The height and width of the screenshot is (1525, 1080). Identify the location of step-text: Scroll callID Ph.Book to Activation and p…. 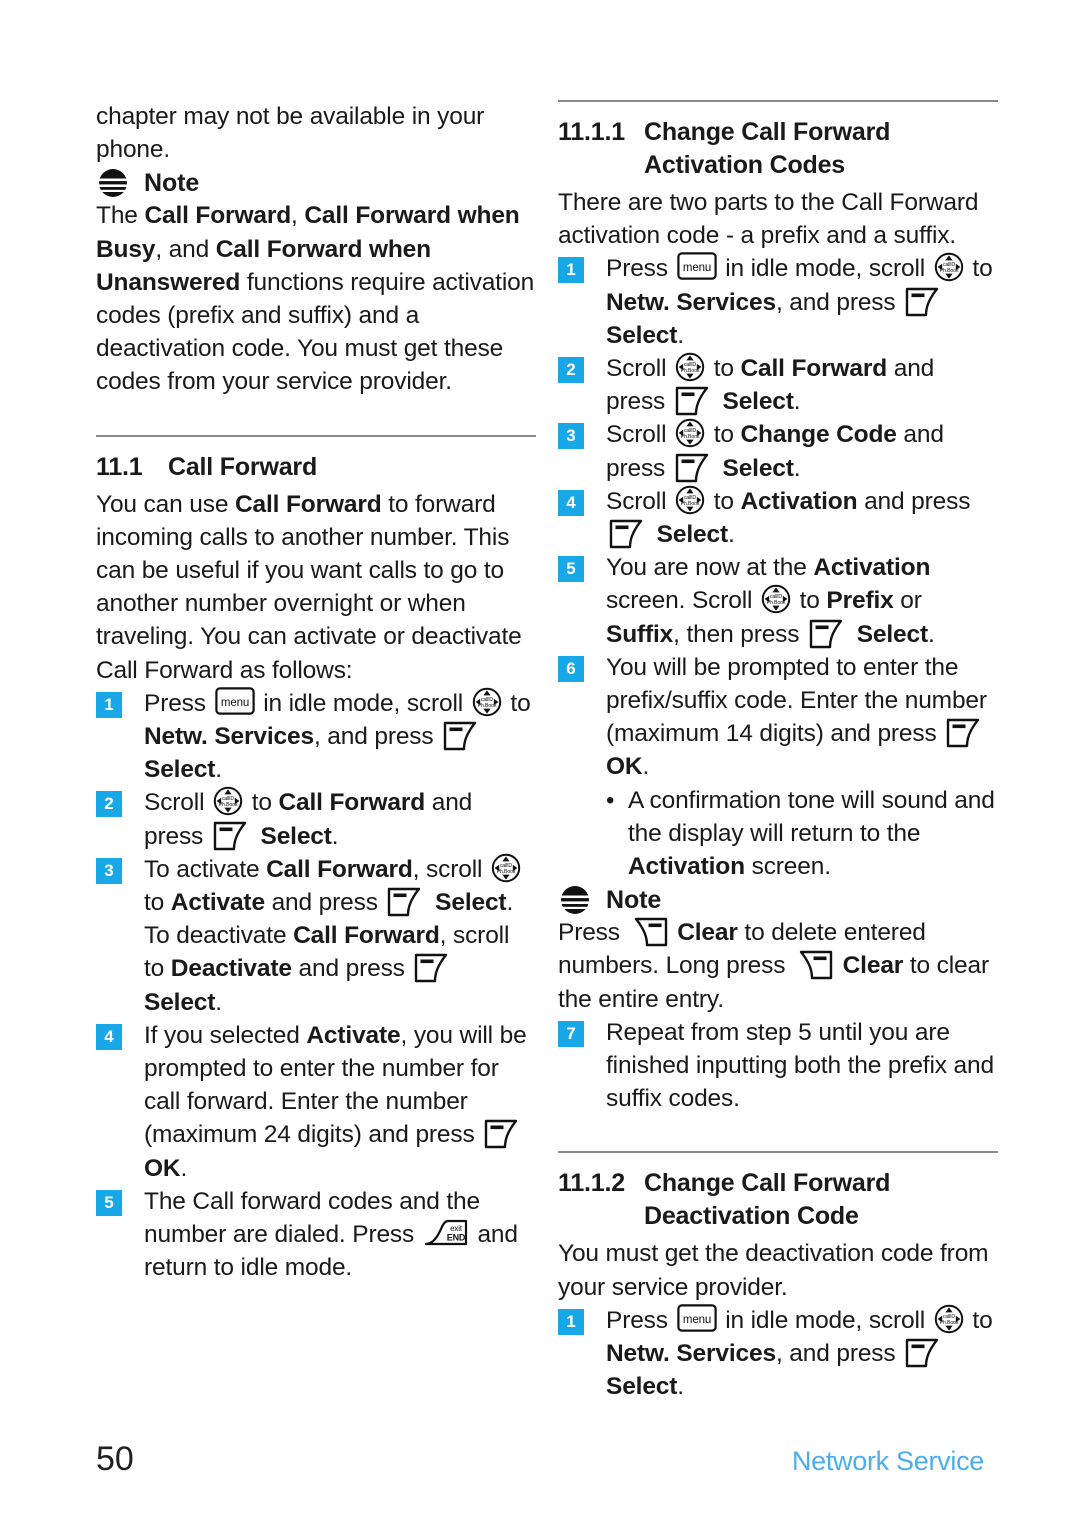
(802, 518).